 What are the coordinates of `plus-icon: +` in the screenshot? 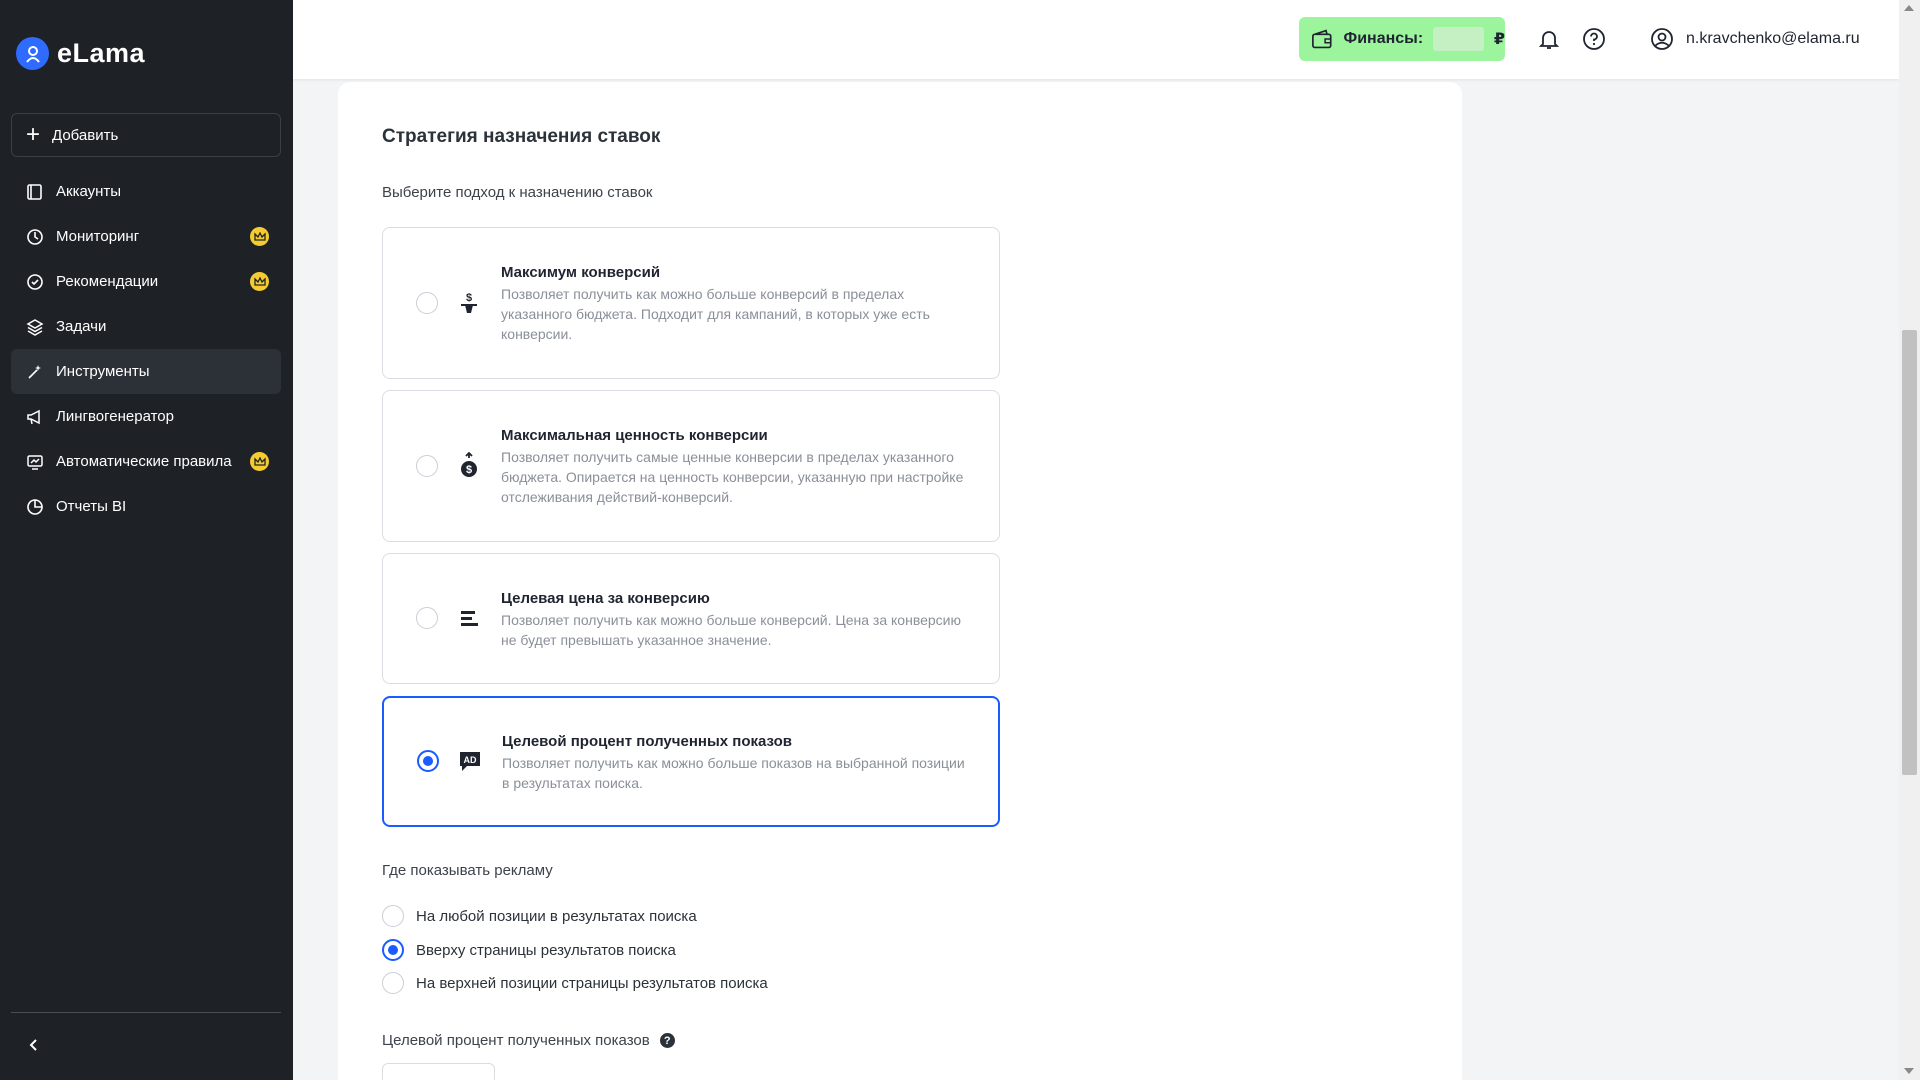 It's located at (33, 134).